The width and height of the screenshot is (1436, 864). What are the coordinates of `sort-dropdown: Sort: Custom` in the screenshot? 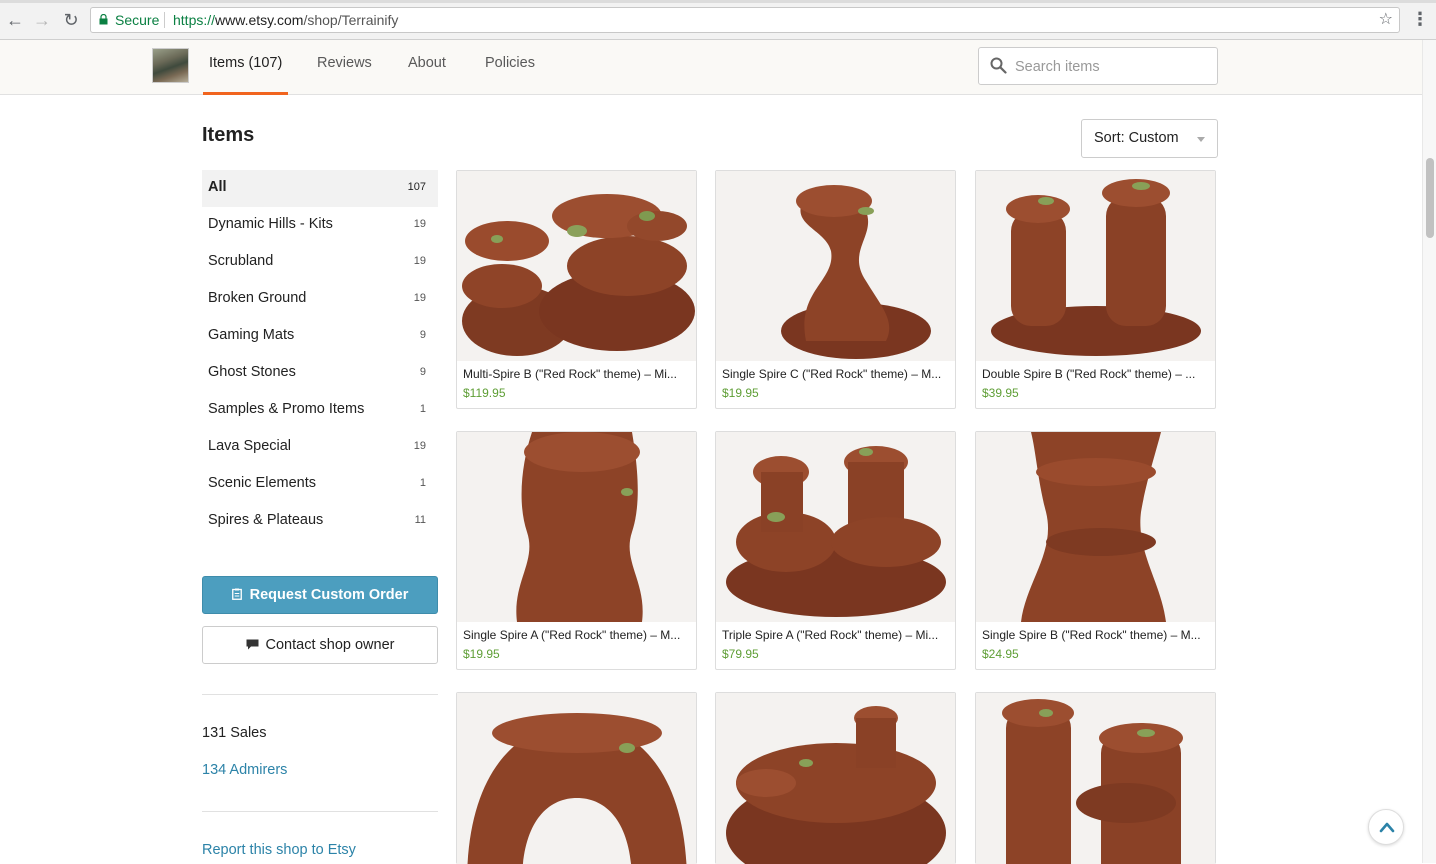 It's located at (1149, 138).